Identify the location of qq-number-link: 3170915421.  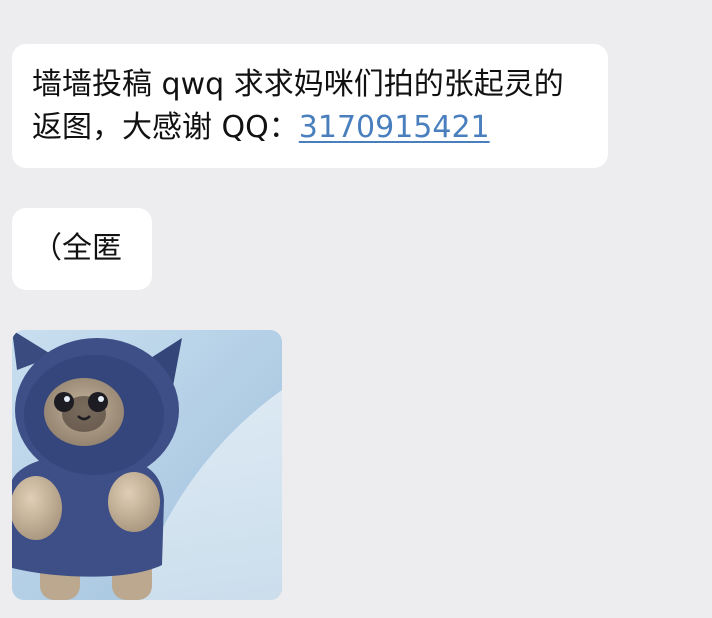
(394, 127).